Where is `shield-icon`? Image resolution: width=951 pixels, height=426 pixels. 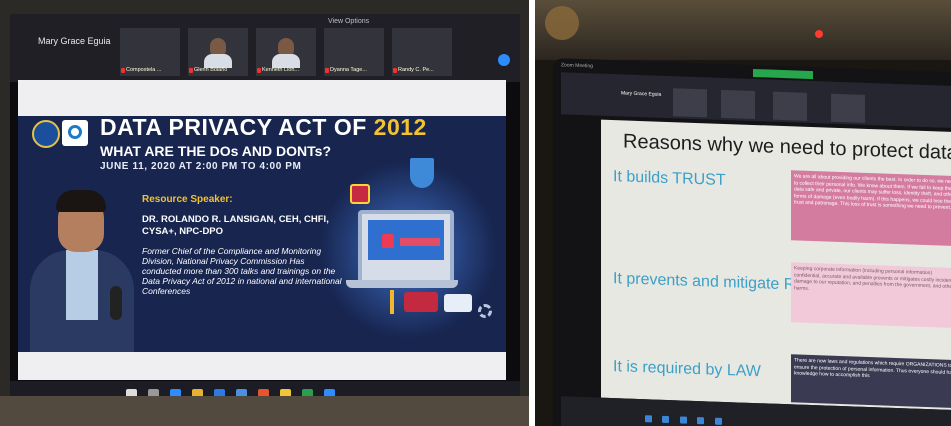
shield-icon is located at coordinates (422, 173).